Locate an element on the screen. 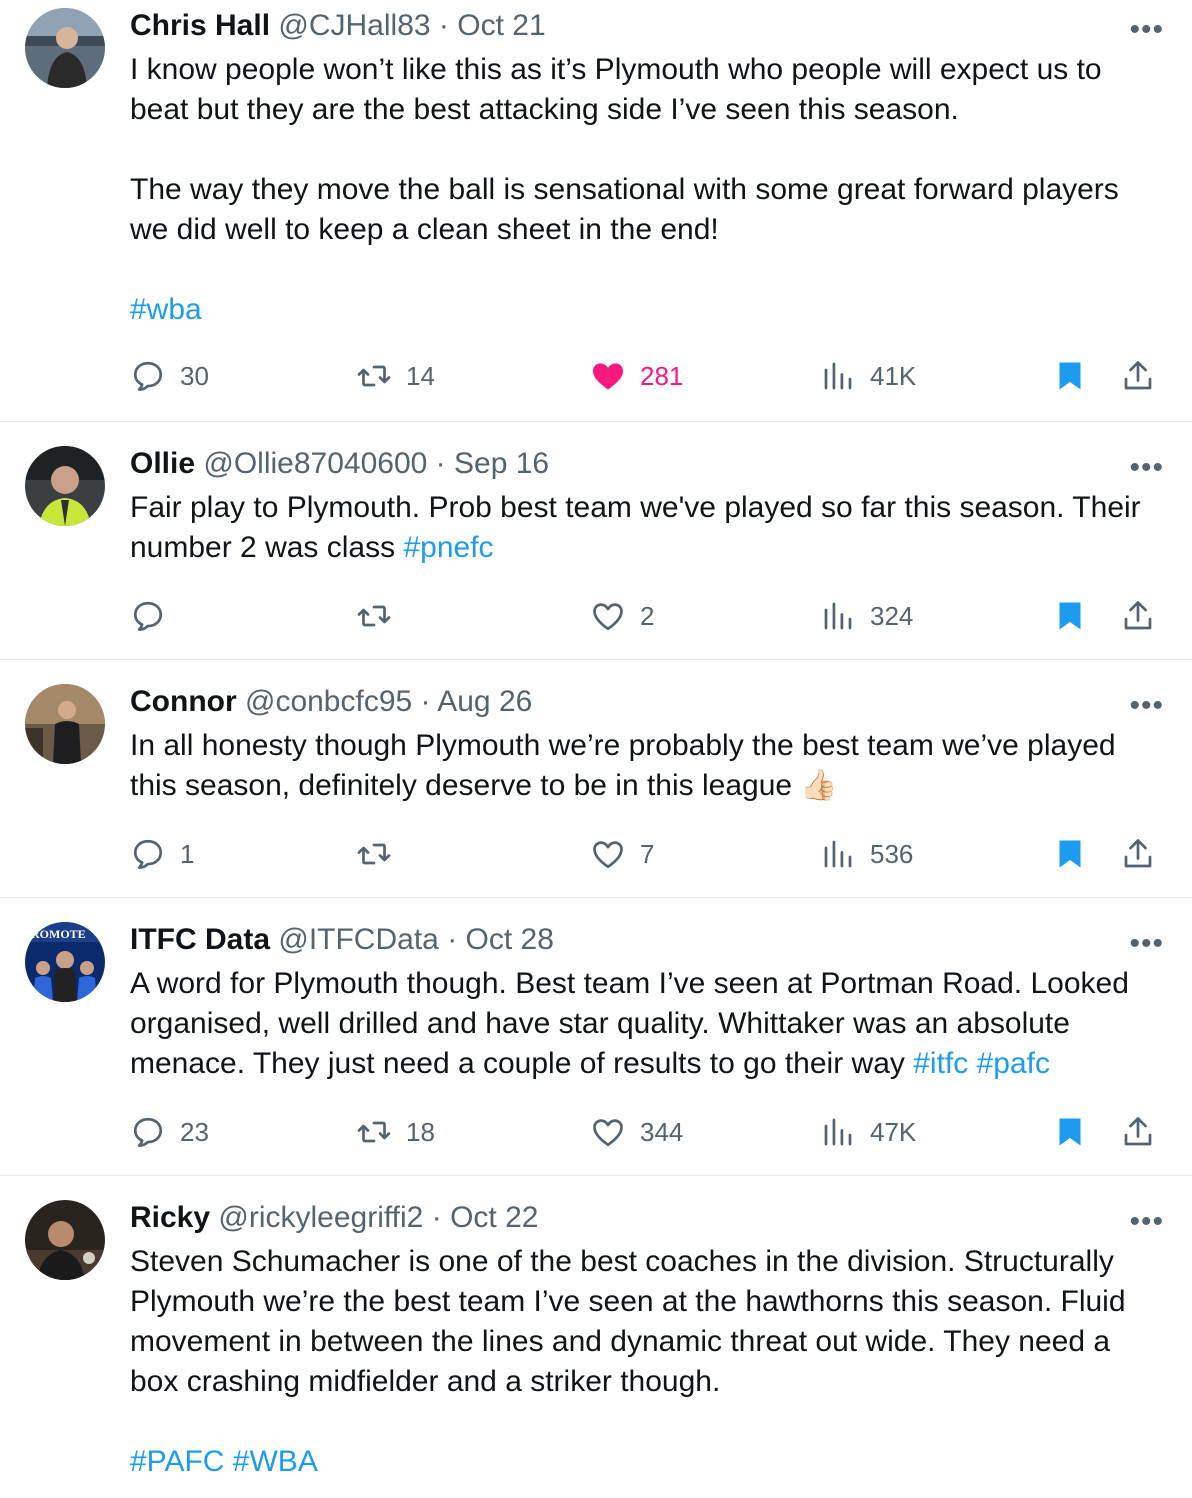 Image resolution: width=1192 pixels, height=1498 pixels. tweet-date: Oct 28 is located at coordinates (510, 939).